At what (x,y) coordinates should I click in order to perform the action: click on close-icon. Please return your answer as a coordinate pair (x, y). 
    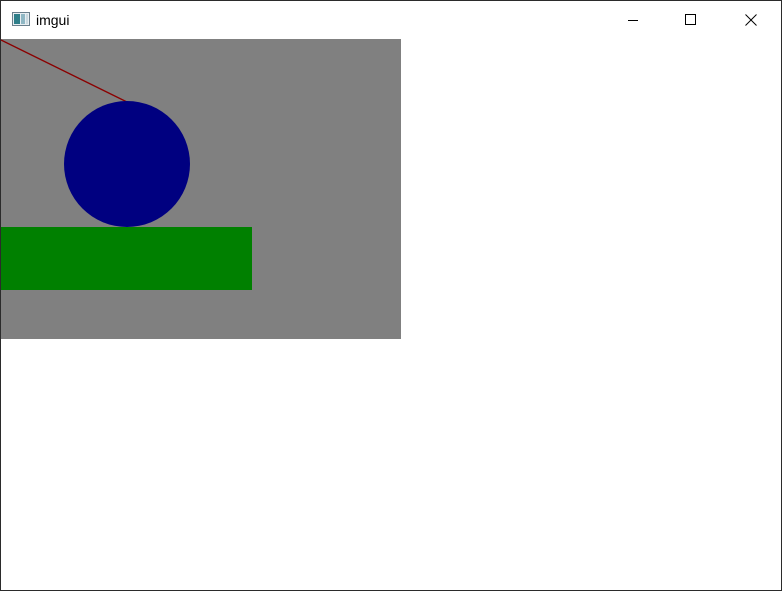
    Looking at the image, I should click on (751, 20).